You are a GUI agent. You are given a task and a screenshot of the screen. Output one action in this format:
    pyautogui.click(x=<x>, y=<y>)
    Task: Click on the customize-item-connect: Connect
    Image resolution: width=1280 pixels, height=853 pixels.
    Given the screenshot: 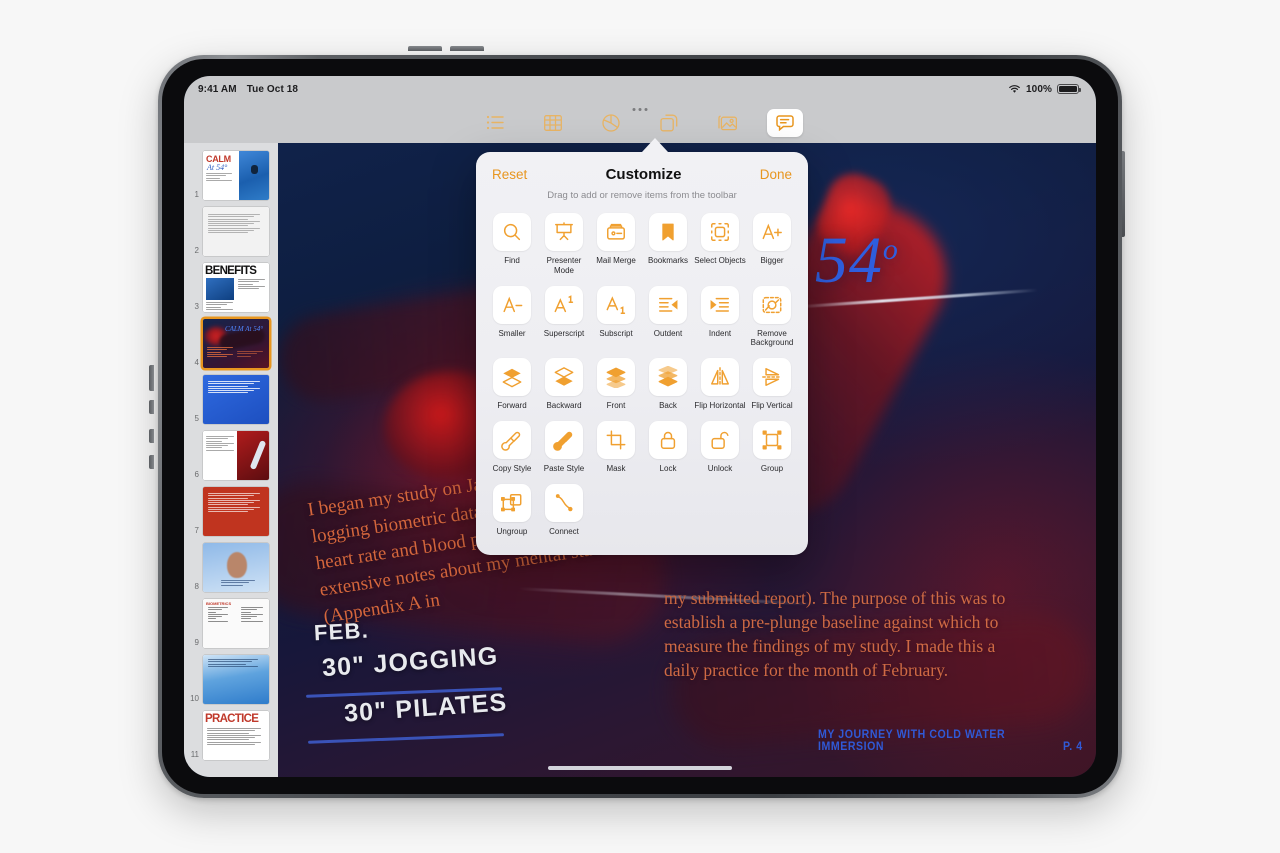 What is the action you would take?
    pyautogui.click(x=564, y=510)
    